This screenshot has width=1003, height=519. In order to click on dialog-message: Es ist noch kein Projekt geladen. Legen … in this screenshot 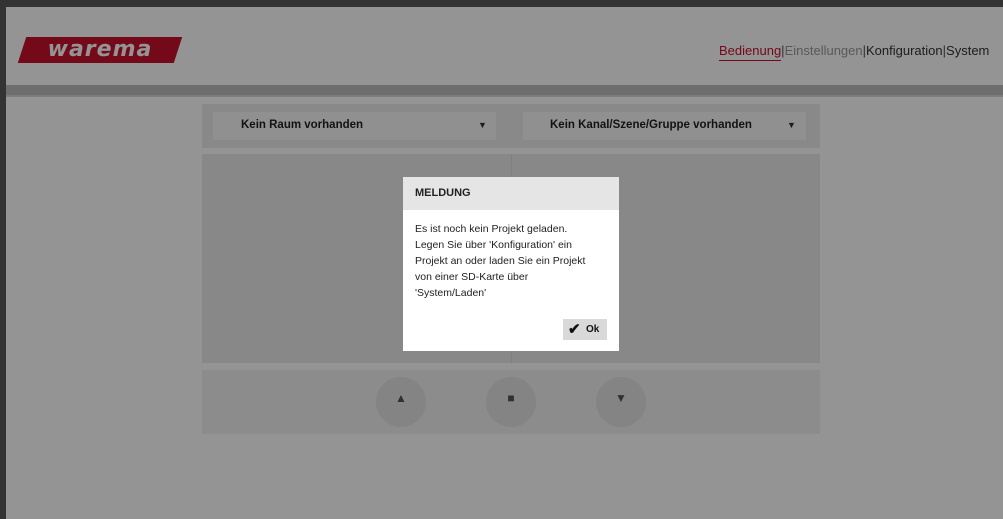, I will do `click(515, 261)`.